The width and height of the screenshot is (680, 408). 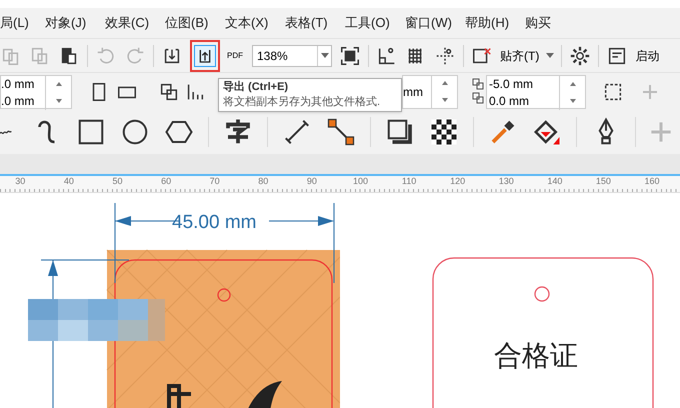 I want to click on offset-y-icon, so click(x=479, y=99).